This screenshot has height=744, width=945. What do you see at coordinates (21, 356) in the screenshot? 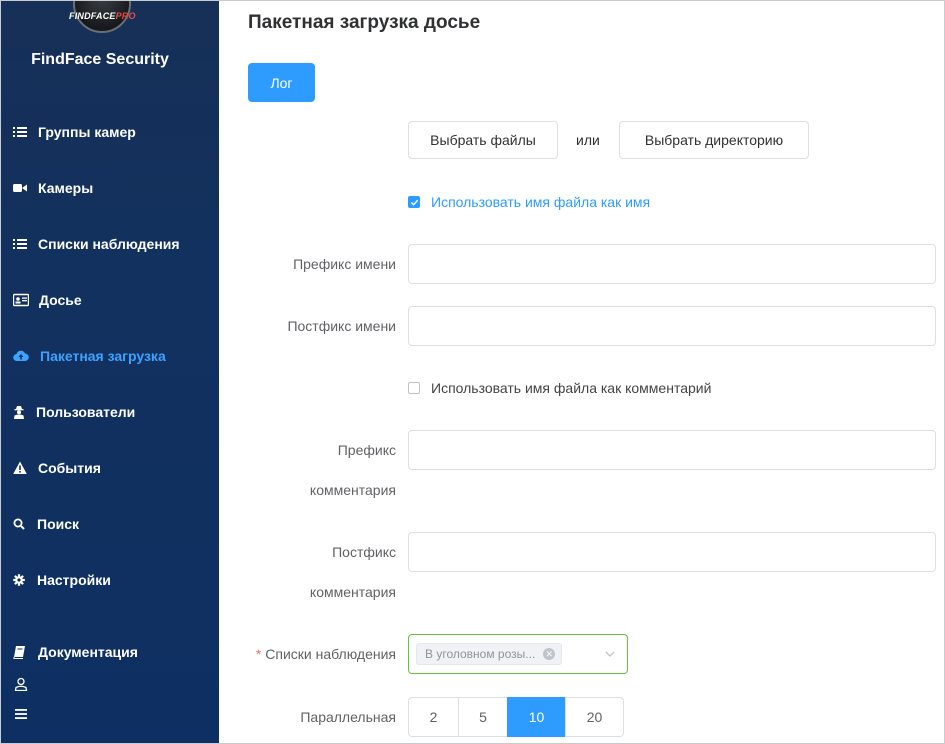
I see `cloud-upload-icon` at bounding box center [21, 356].